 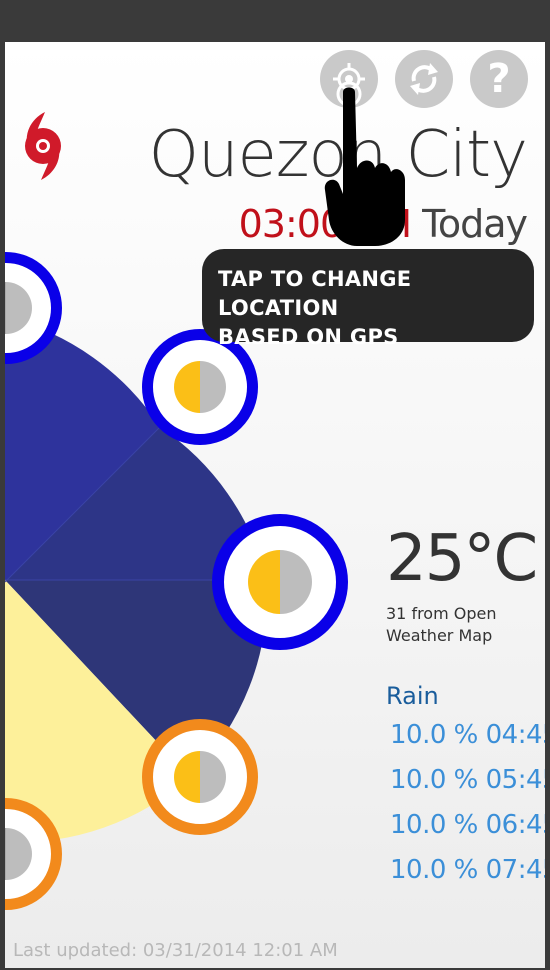 What do you see at coordinates (439, 635) in the screenshot?
I see `source-line-2: Weather Map` at bounding box center [439, 635].